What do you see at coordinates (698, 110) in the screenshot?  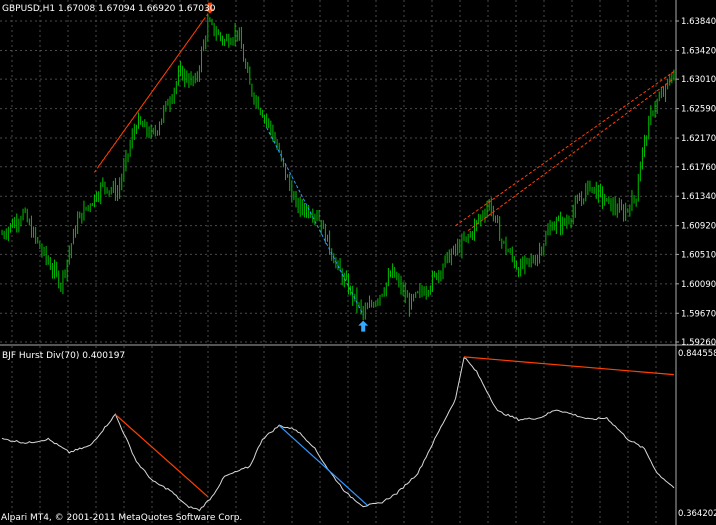 I see `price-axis-label: 1.62590` at bounding box center [698, 110].